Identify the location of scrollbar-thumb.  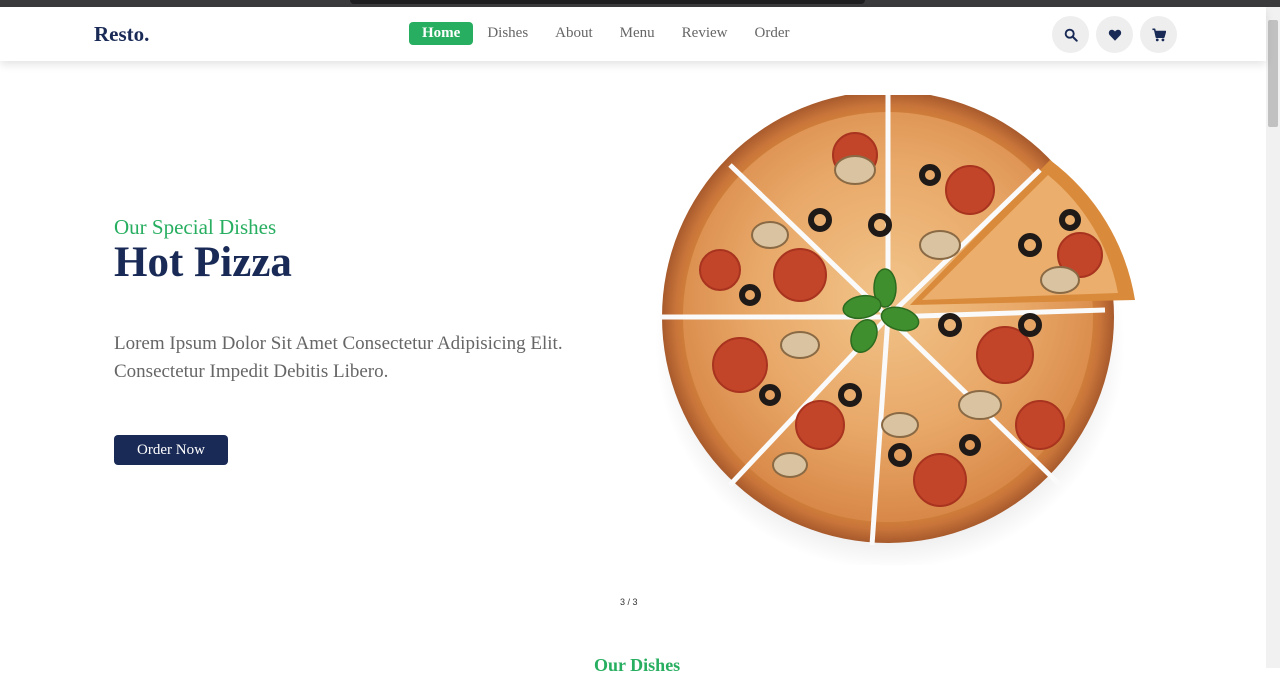
(1273, 73).